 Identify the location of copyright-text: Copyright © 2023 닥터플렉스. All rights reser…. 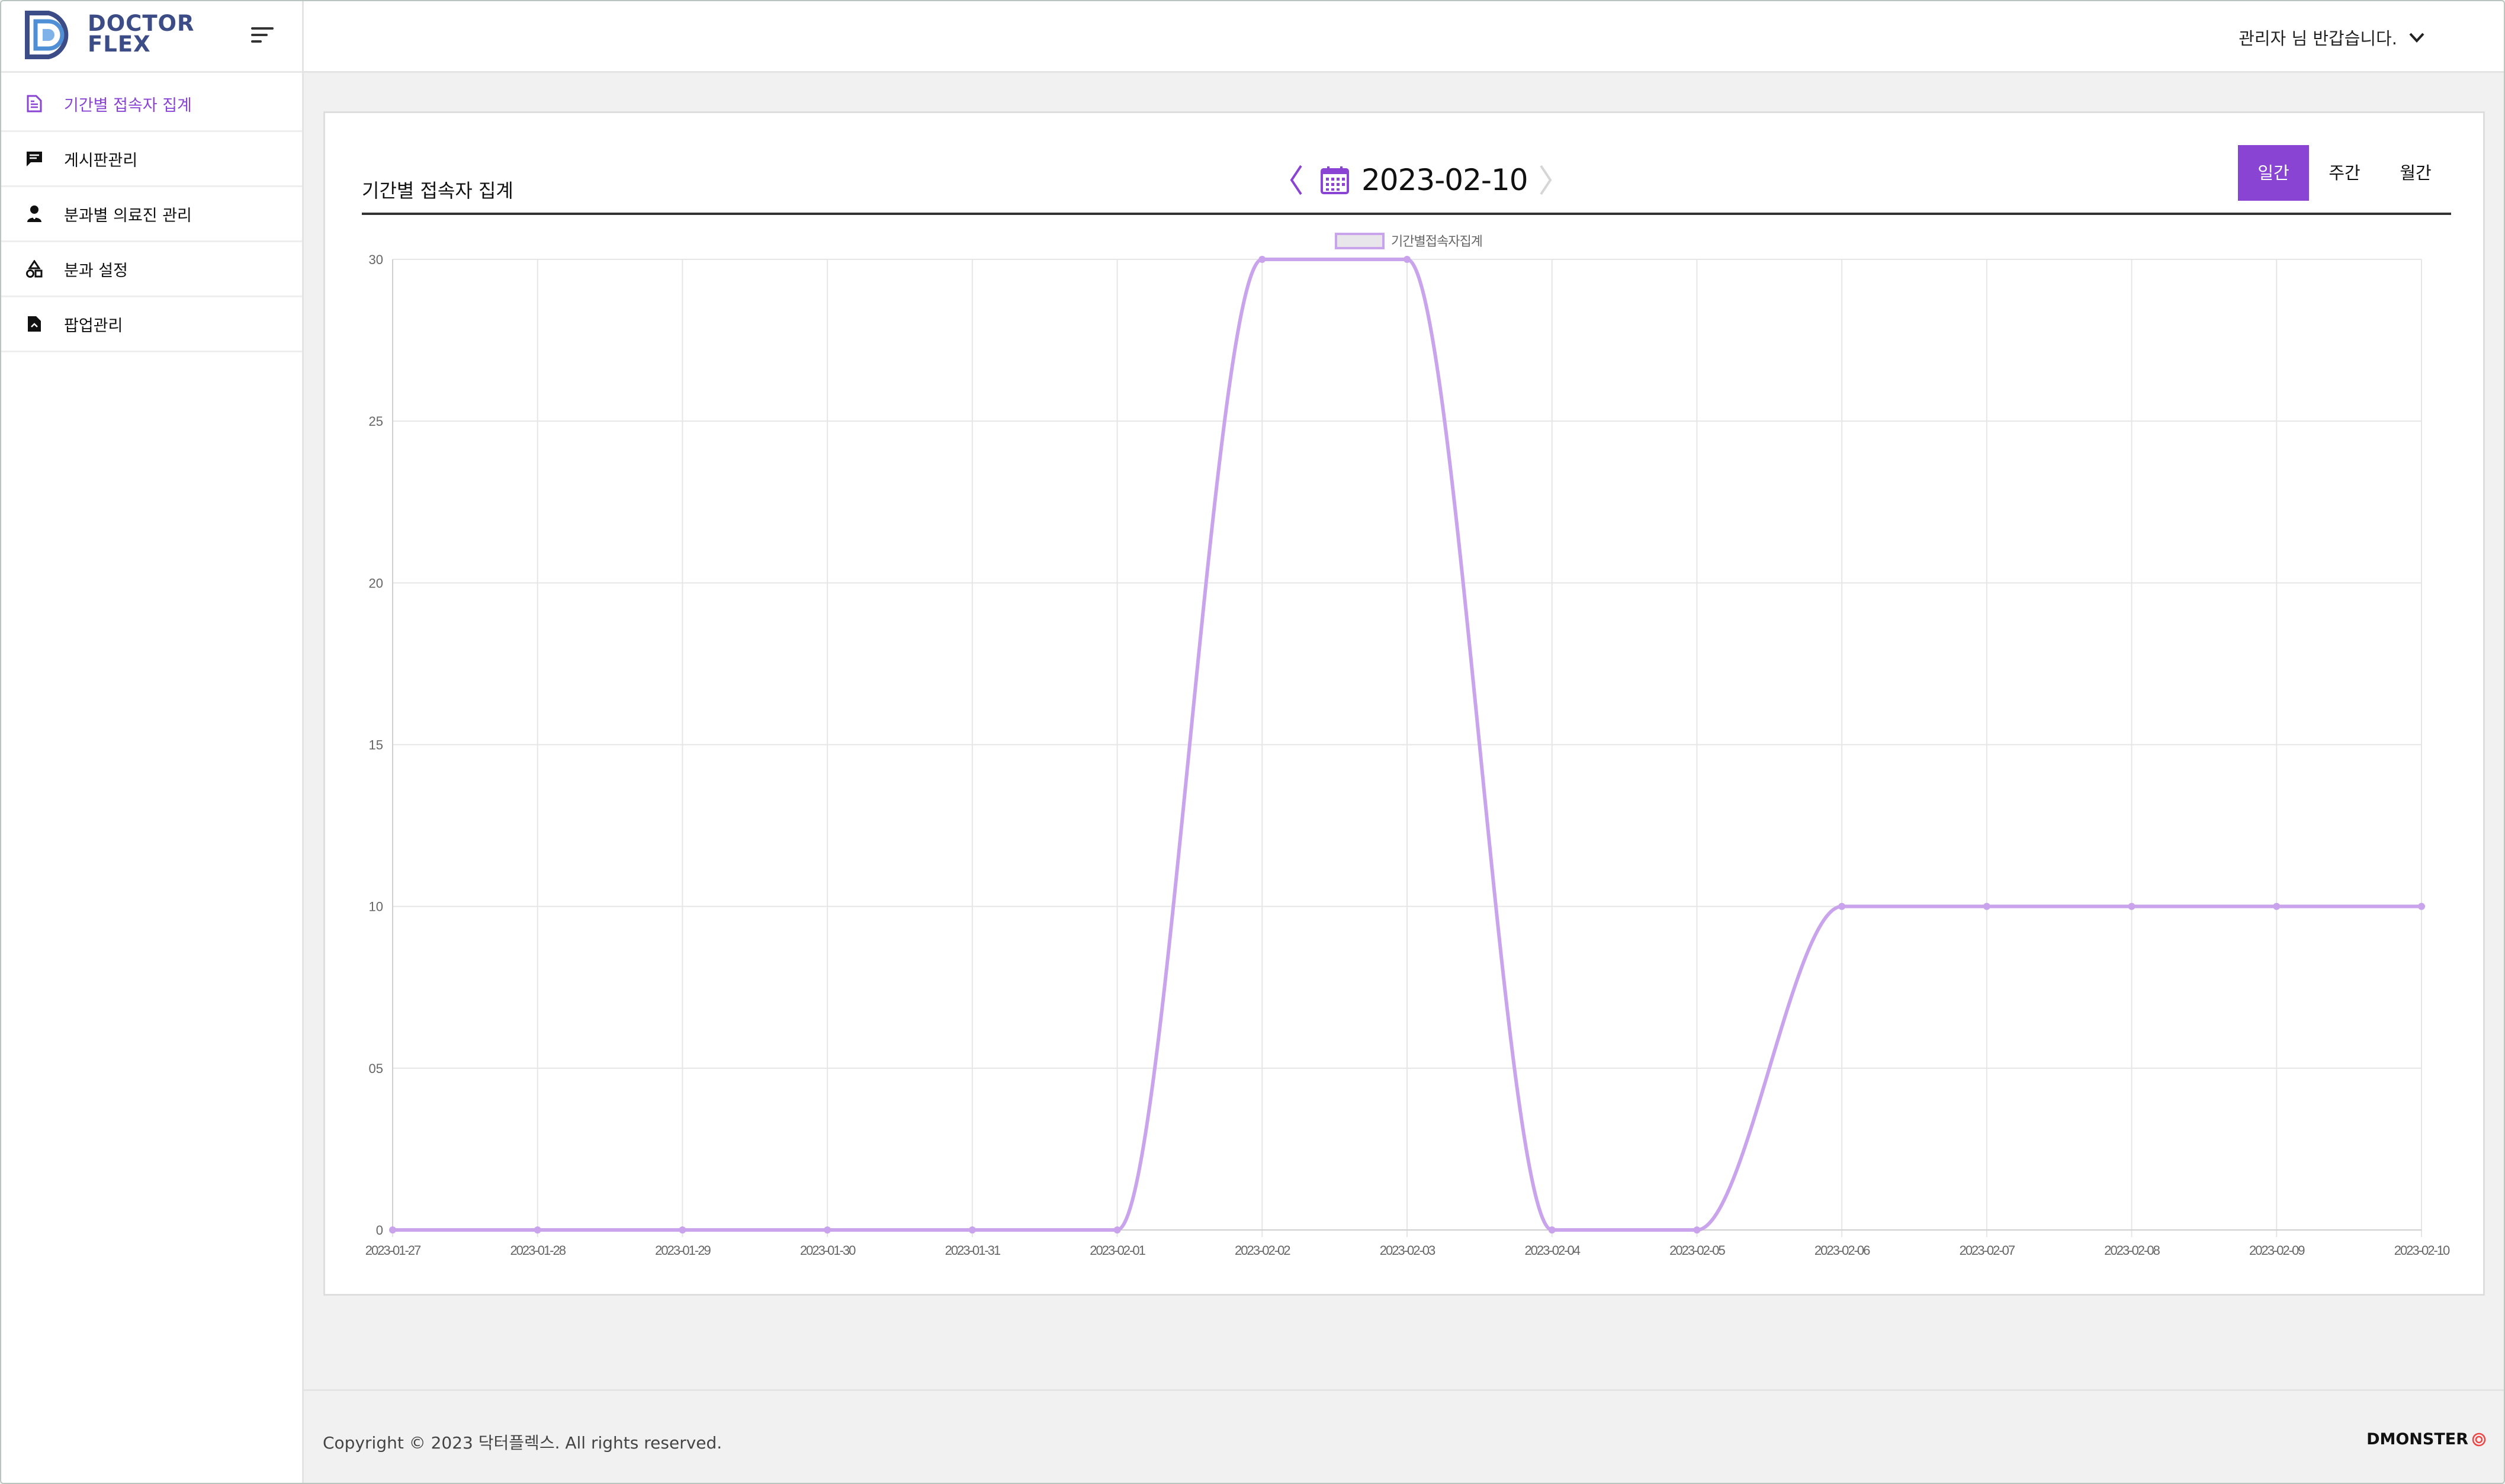
(522, 1443).